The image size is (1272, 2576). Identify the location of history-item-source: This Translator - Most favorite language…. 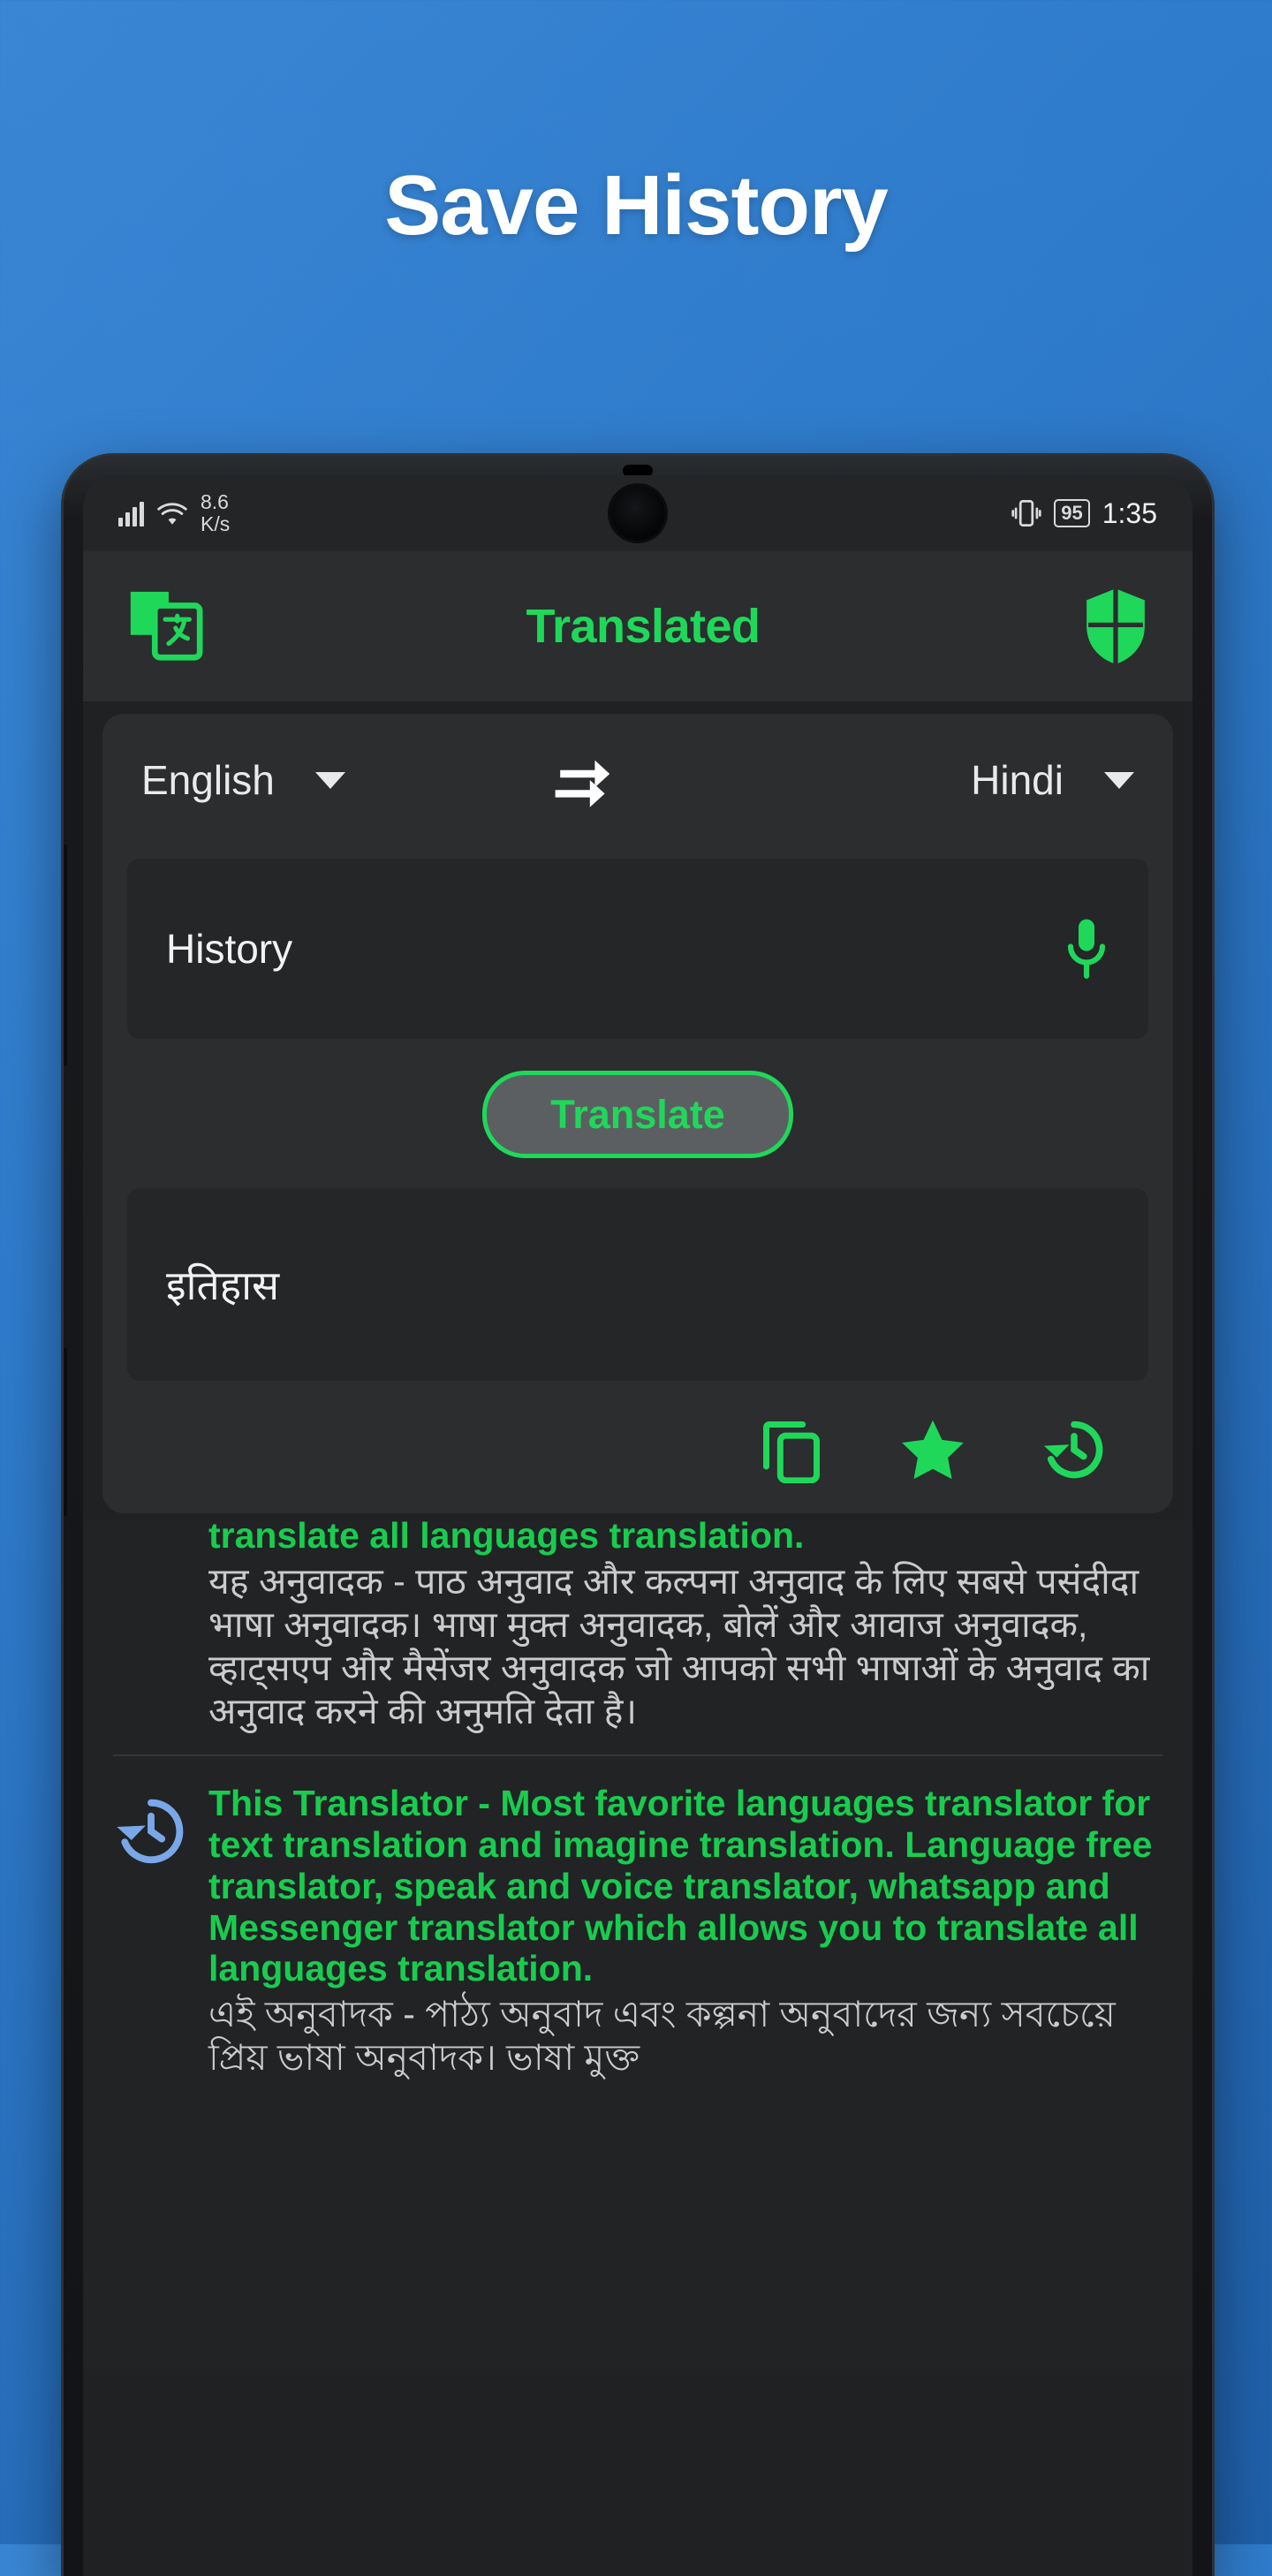
(680, 1886).